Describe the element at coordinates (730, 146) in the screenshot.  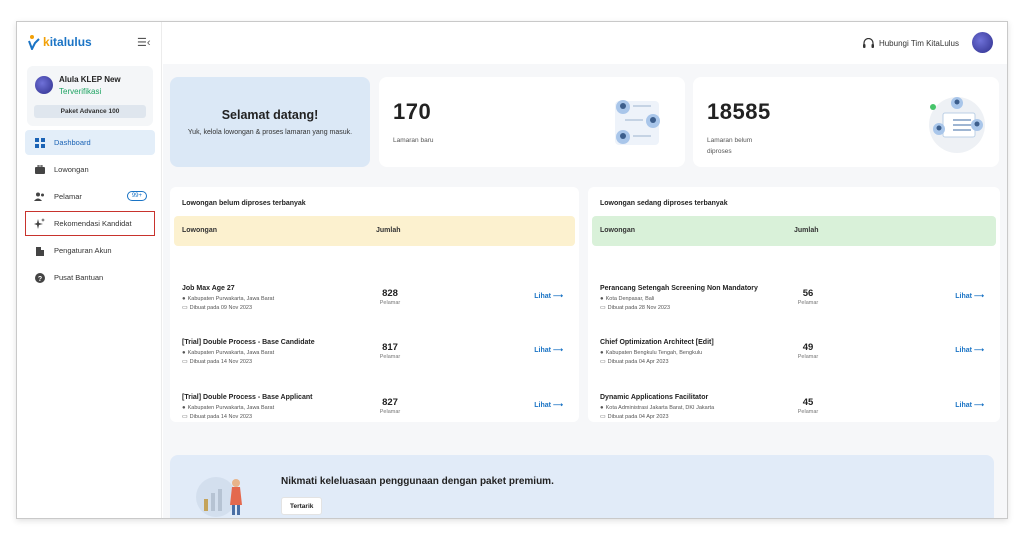
I see `stat-label: Lamaran belum diproses` at that location.